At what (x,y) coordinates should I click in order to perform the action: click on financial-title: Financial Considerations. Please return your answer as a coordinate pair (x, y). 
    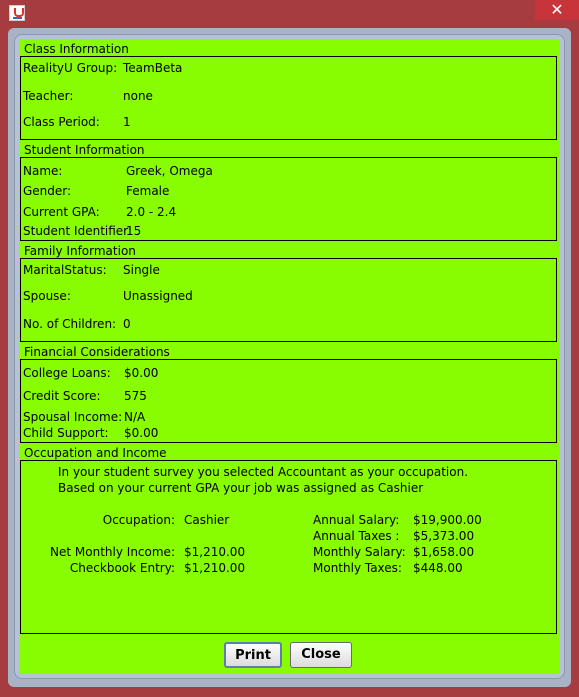
    Looking at the image, I should click on (97, 352).